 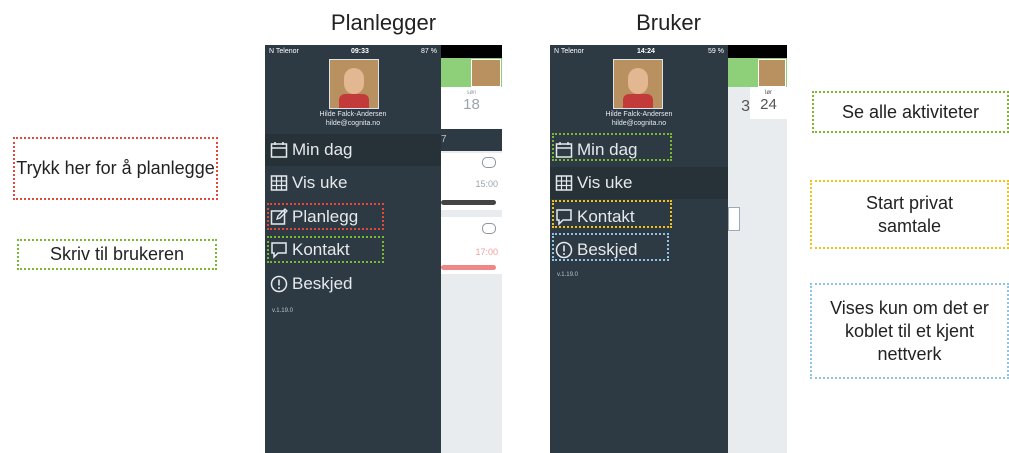 I want to click on calendar-background: 3 lør 24, so click(x=757, y=249).